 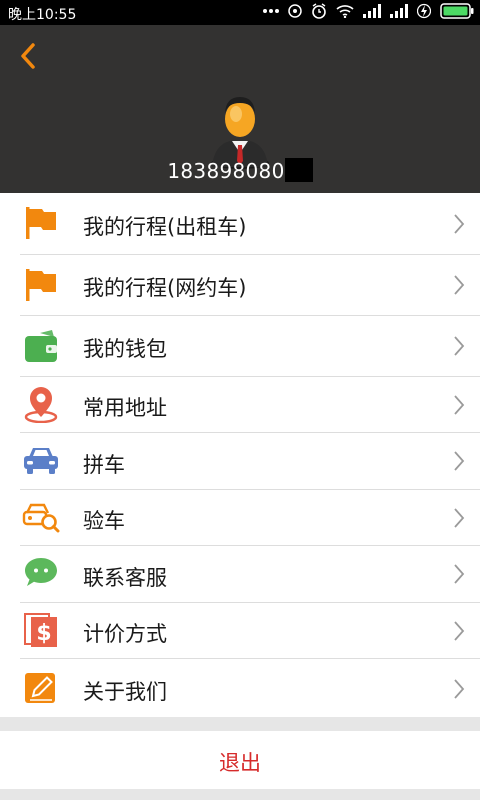 I want to click on car-inspect-icon, so click(x=41, y=518).